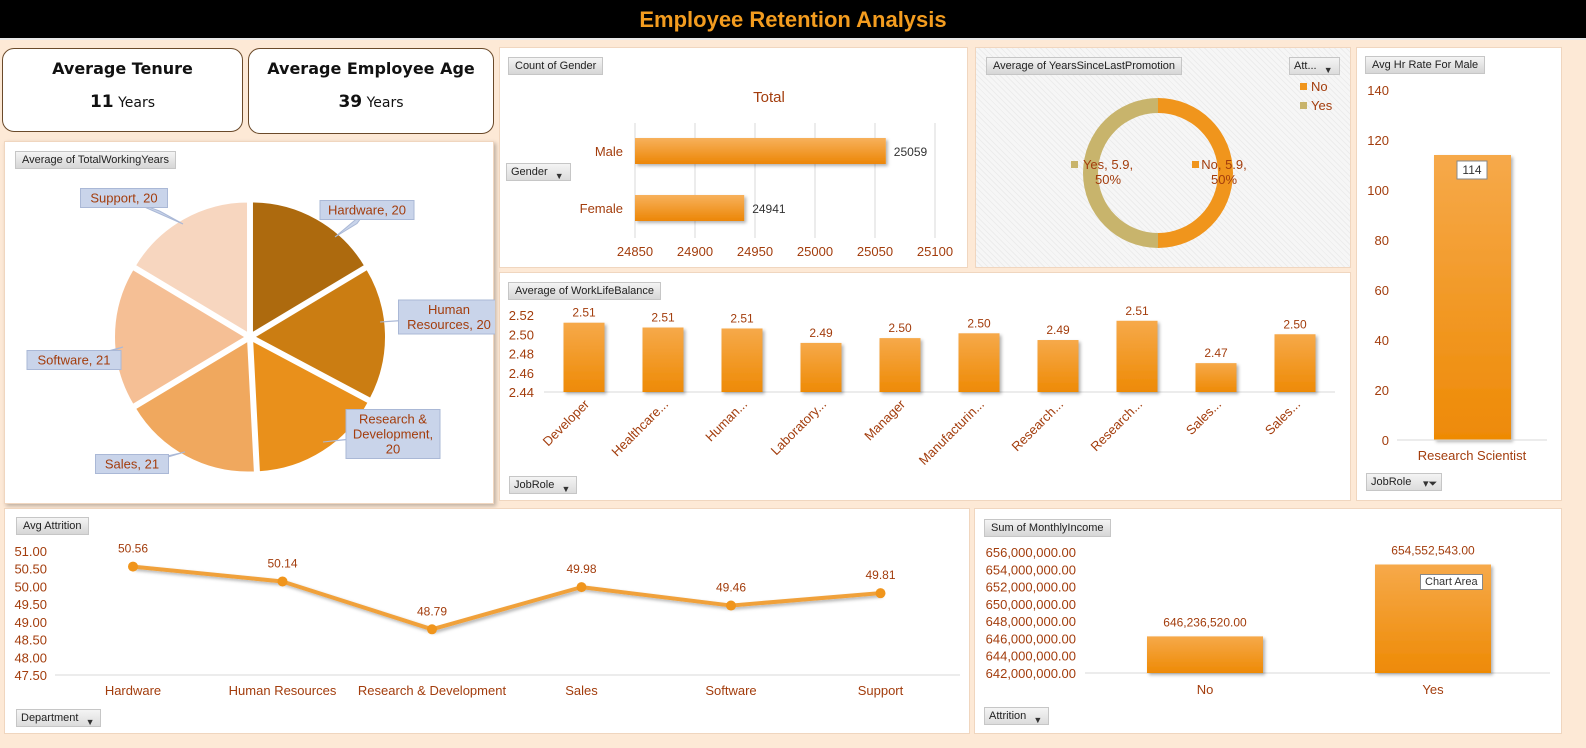  I want to click on income-tick-label-7: 656,000,000.00, so click(1031, 552).